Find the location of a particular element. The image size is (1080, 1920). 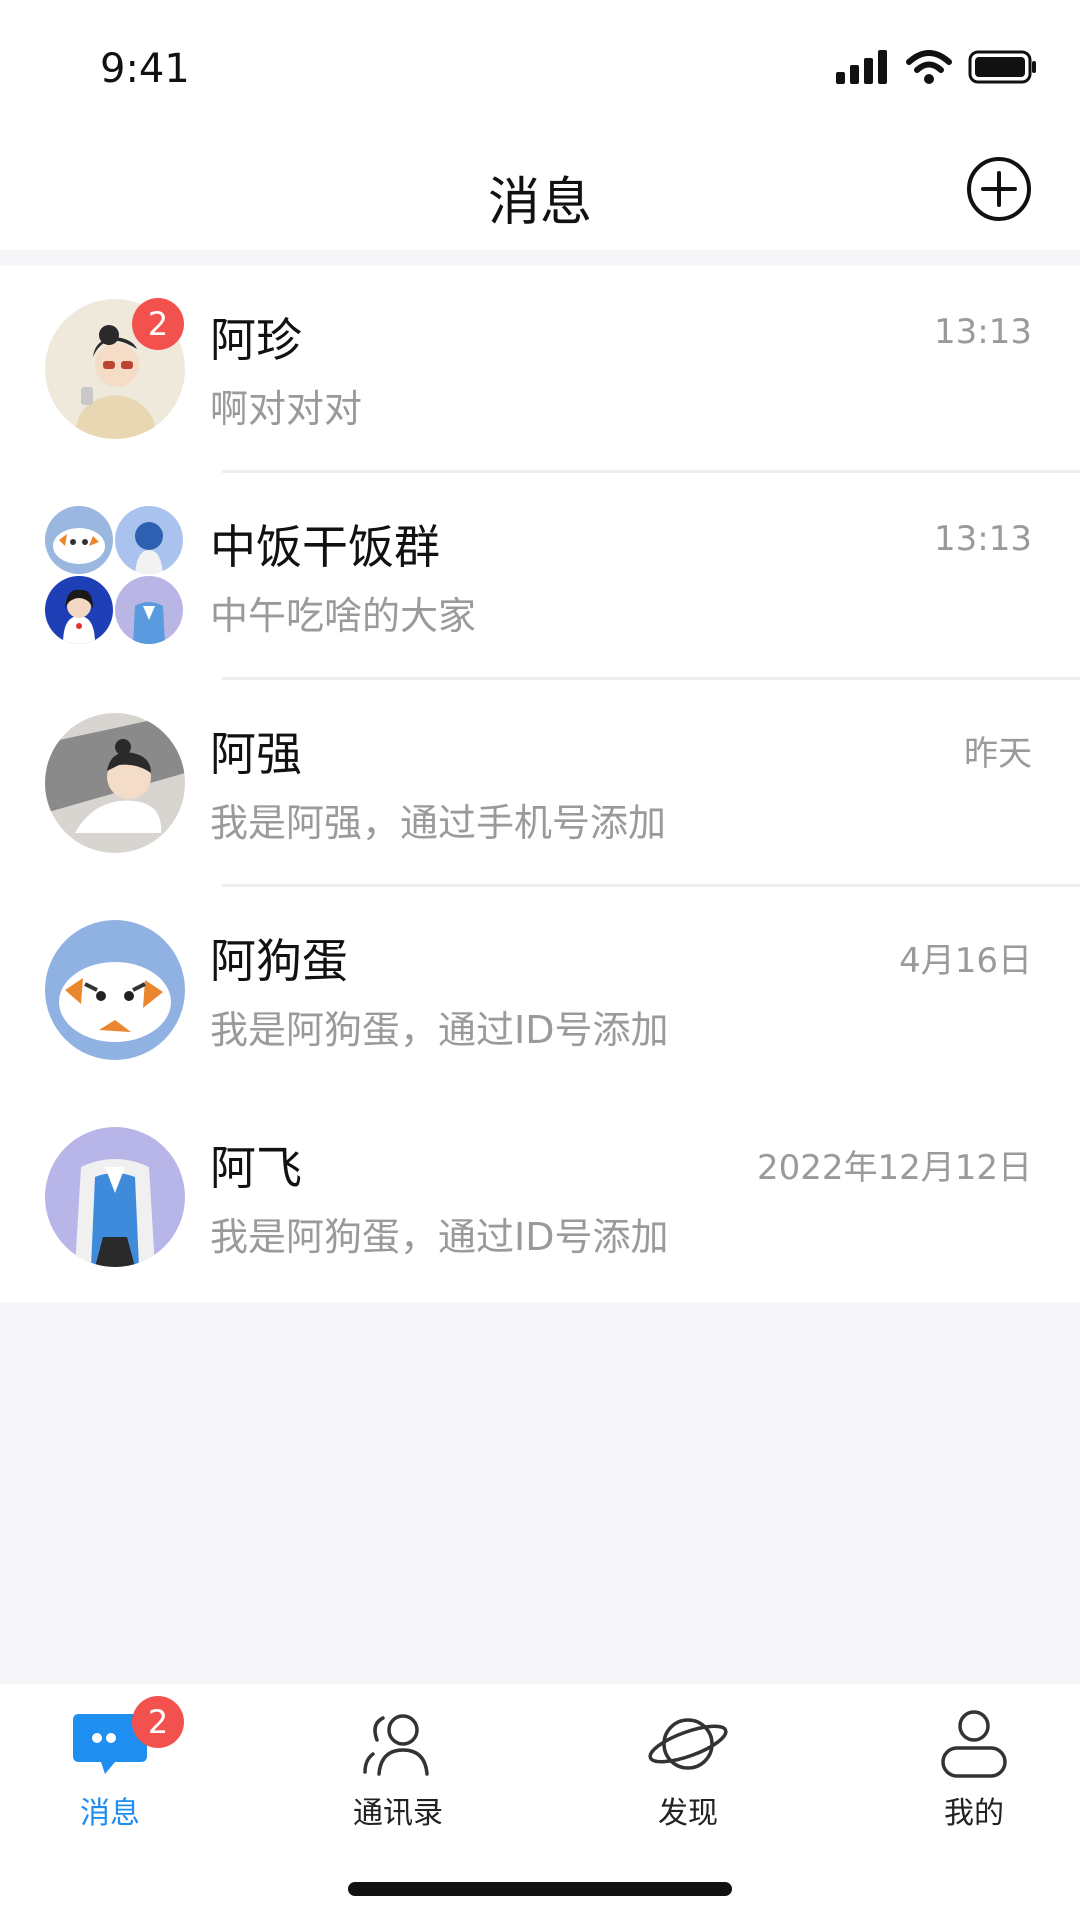

tab-messages: 2 消息 is located at coordinates (110, 1764).